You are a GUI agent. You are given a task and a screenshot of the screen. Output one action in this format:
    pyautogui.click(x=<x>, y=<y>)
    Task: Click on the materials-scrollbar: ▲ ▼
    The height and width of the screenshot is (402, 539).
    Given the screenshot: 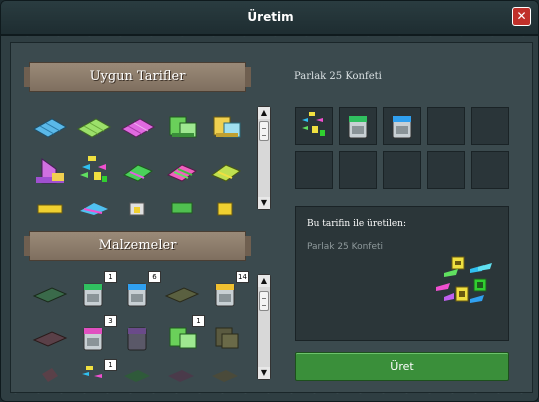 What is the action you would take?
    pyautogui.click(x=264, y=327)
    